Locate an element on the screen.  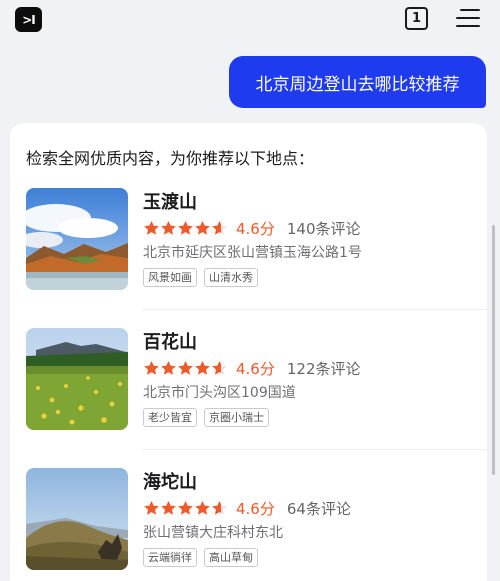
tag-list: 风景如画 山清水秀 is located at coordinates (204, 277).